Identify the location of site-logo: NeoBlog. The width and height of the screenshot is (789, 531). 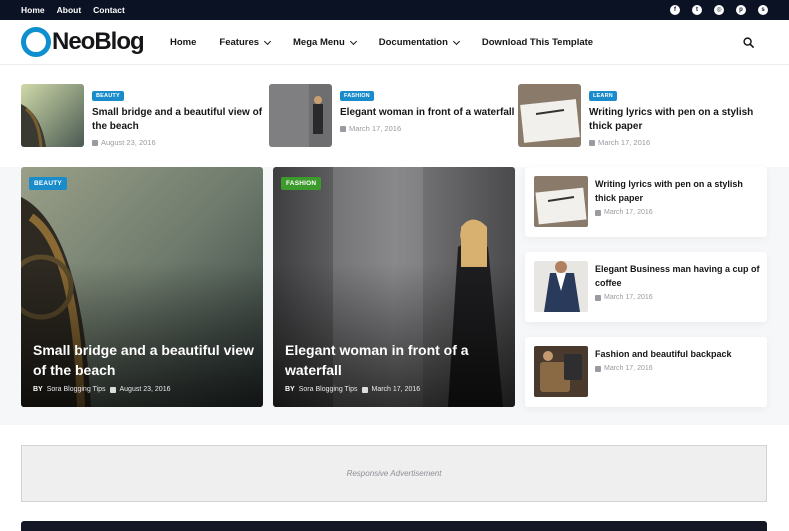
(83, 42).